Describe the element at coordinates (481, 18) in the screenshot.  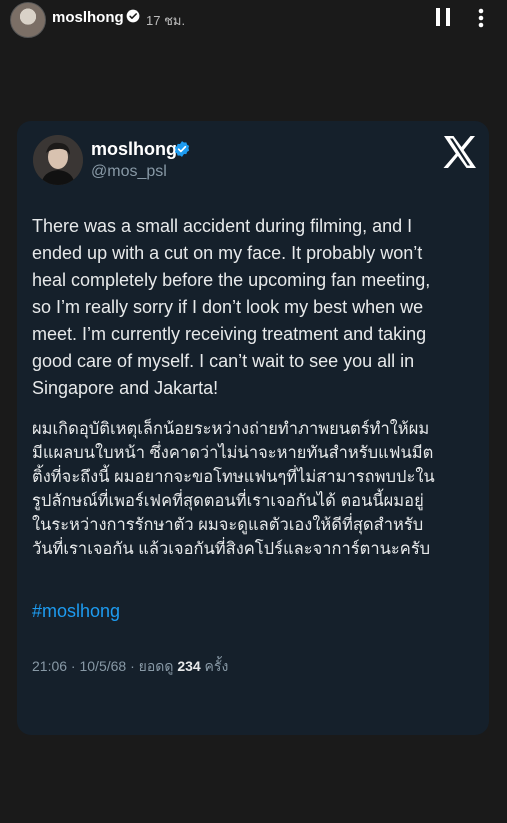
I see `more-vertical-icon` at that location.